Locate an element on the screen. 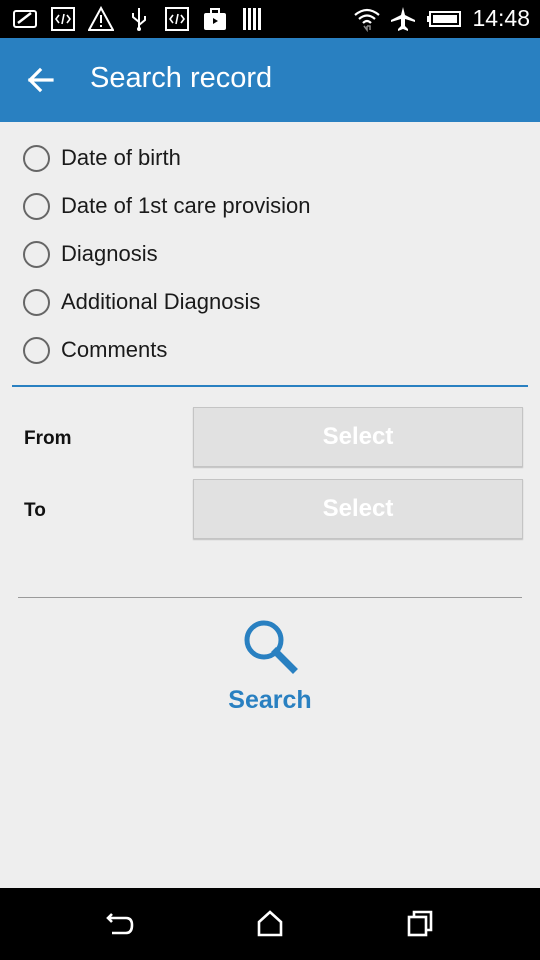 This screenshot has width=540, height=960. barcode-icon is located at coordinates (253, 19).